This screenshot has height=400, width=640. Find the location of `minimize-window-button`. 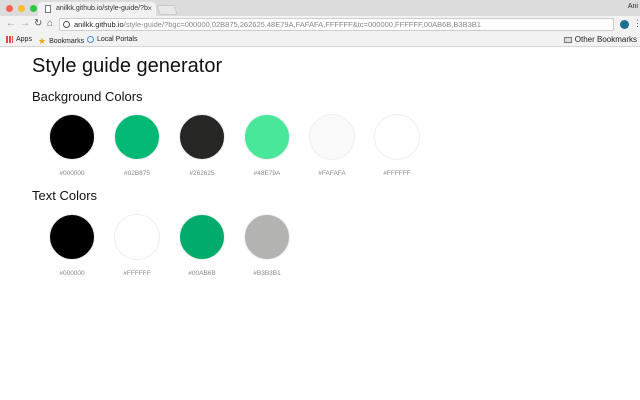

minimize-window-button is located at coordinates (21, 8).